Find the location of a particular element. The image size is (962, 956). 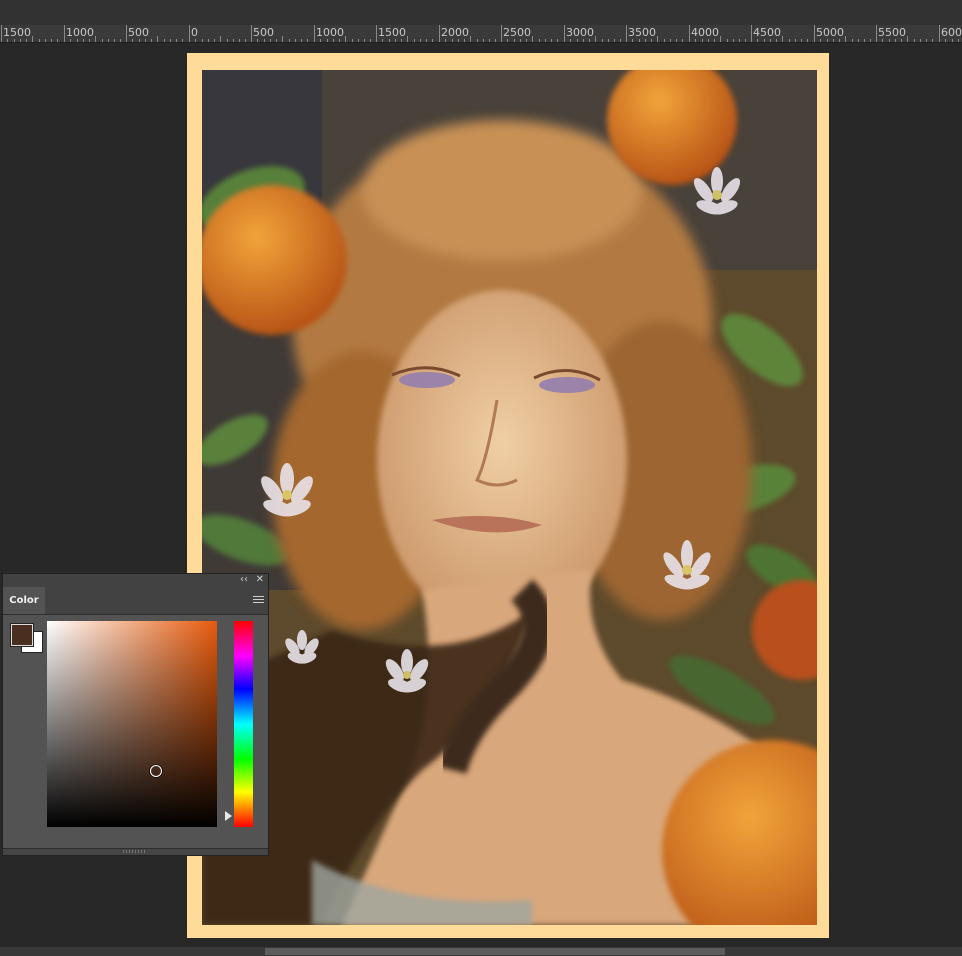

ruler-label: 4500 is located at coordinates (767, 32).